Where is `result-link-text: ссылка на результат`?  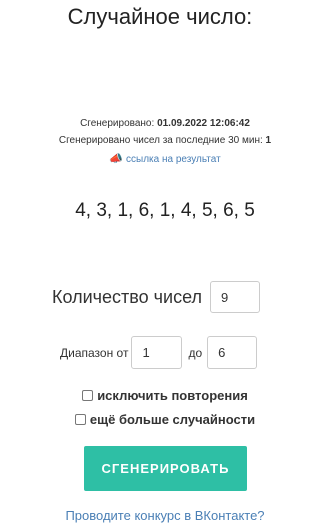
result-link-text: ссылка на результат is located at coordinates (173, 159).